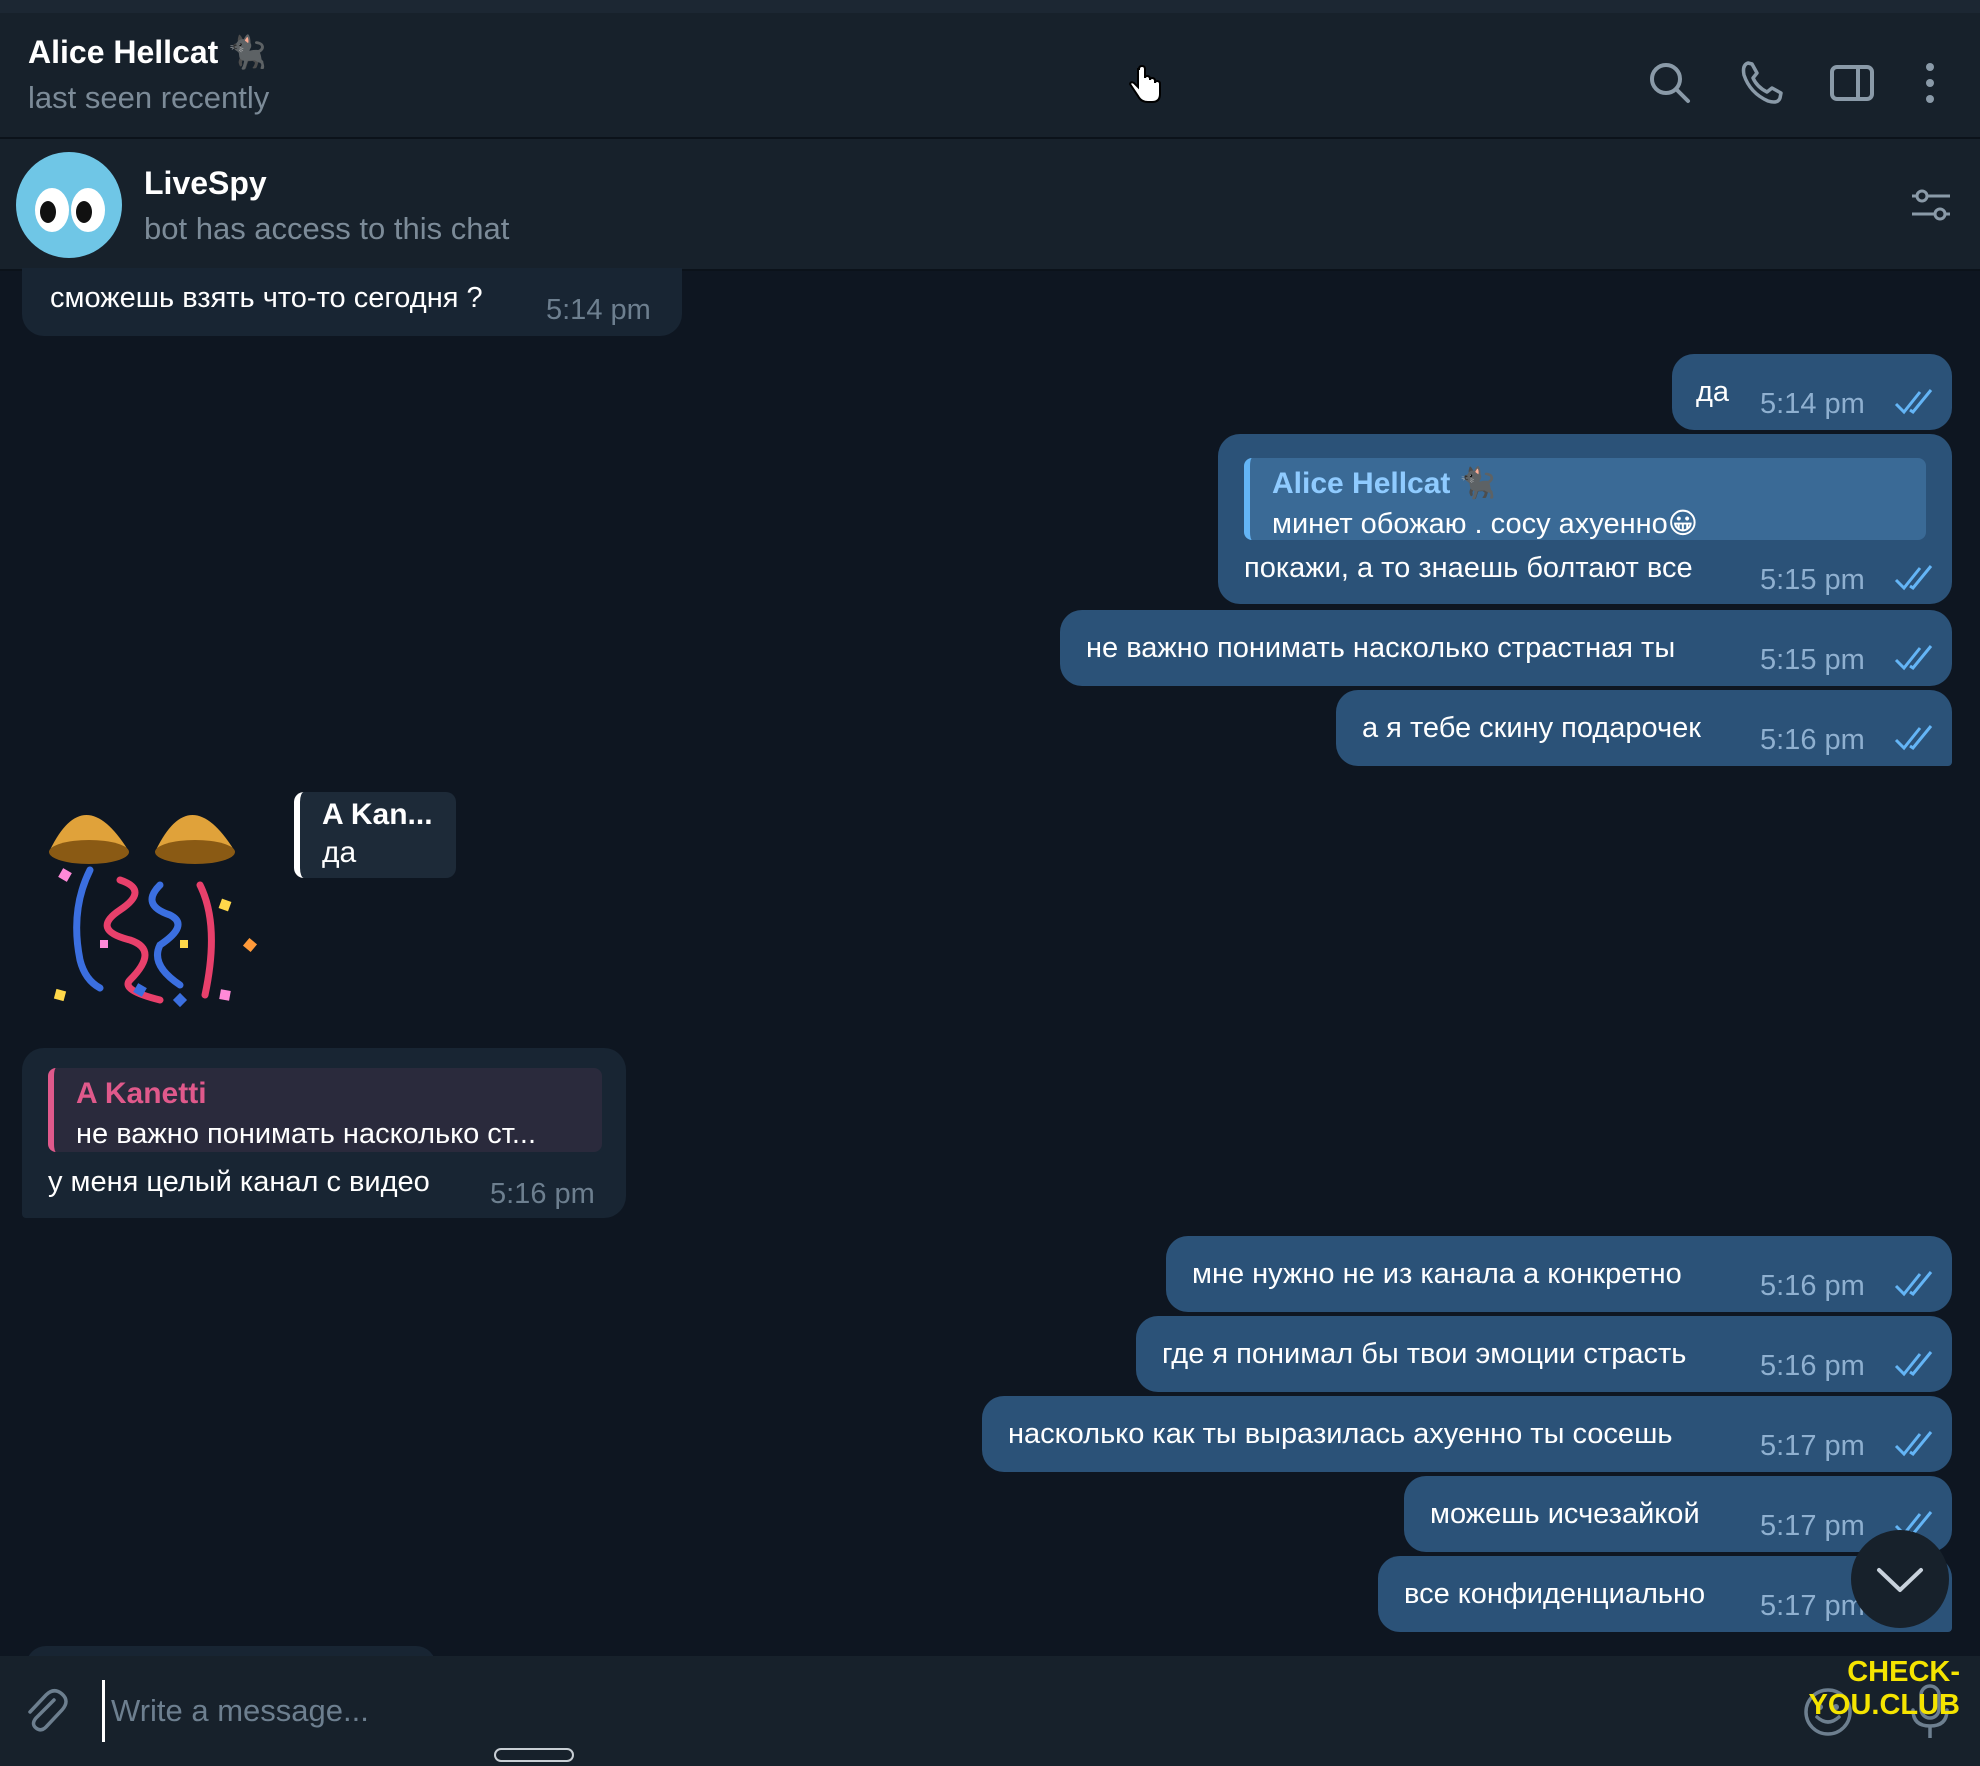 The width and height of the screenshot is (1980, 1766). Describe the element at coordinates (266, 298) in the screenshot. I see `message-text: сможешь взять что-то сегодня ?` at that location.